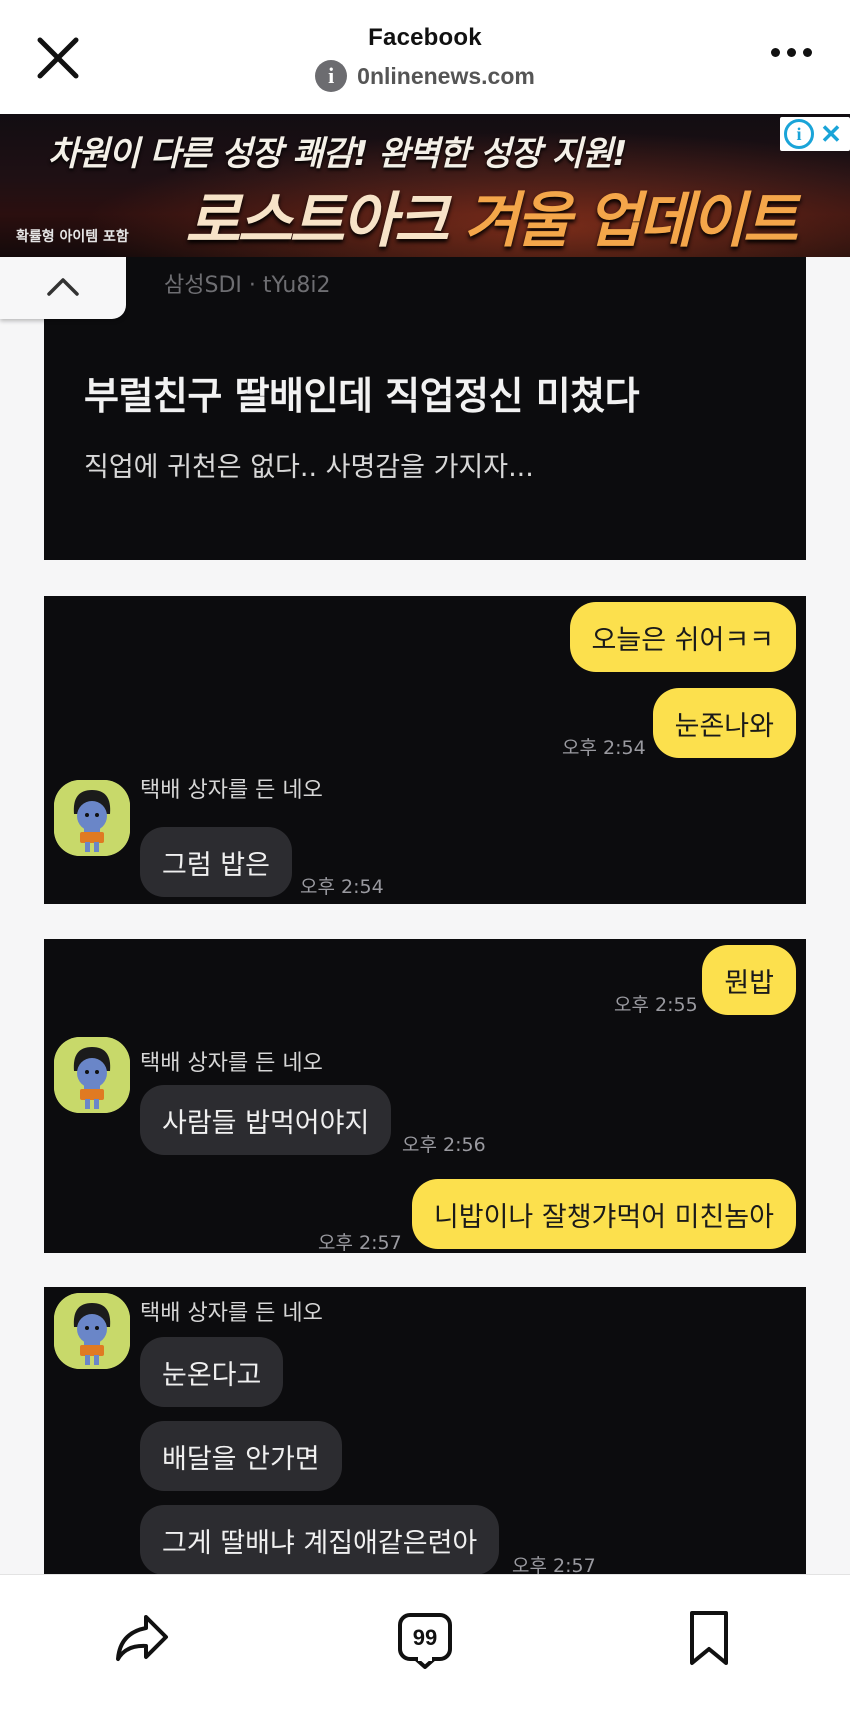  I want to click on other-message-bubble: 그게 딸배냐 계집애같은련아, so click(320, 1540).